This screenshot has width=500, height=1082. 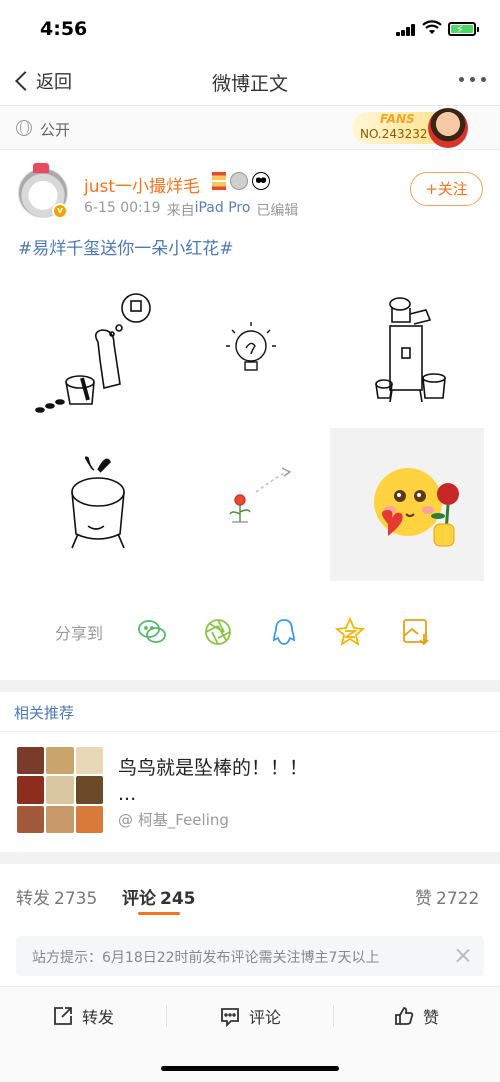 I want to click on recommend-header: 相关推荐, so click(x=250, y=712).